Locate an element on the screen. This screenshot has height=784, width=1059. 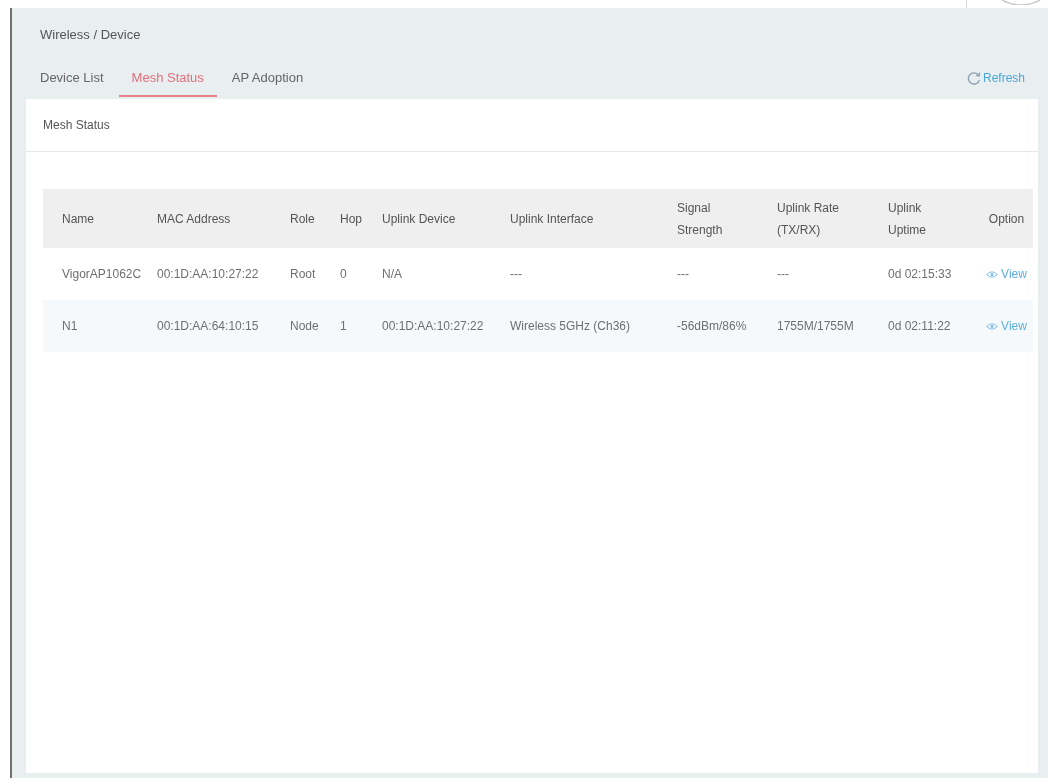
column-header: MAC Address is located at coordinates (194, 219).